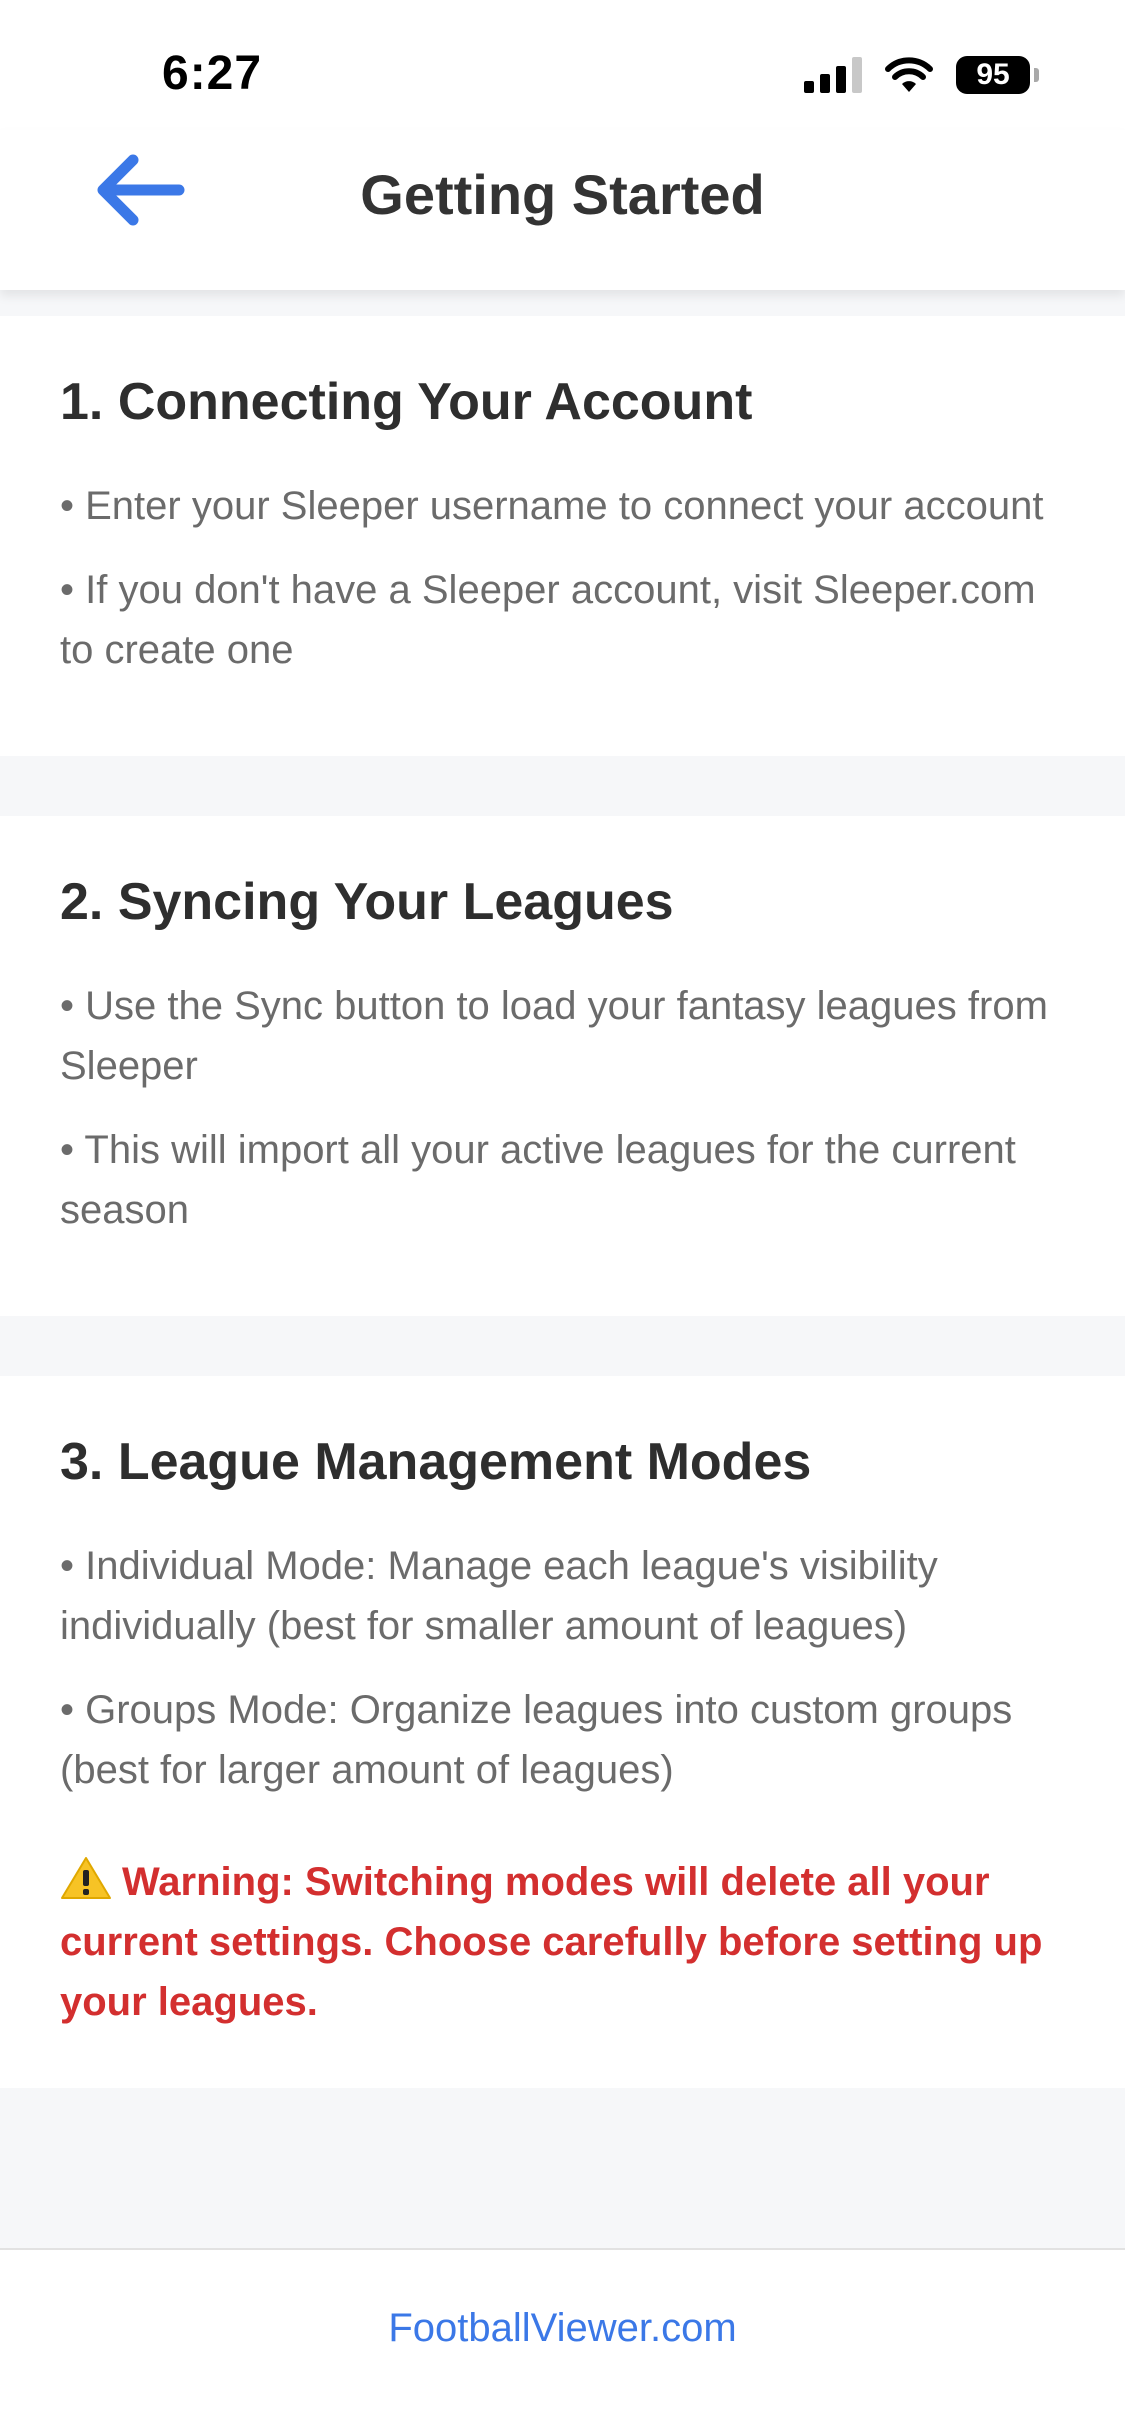 This screenshot has height=2436, width=1125. Describe the element at coordinates (562, 194) in the screenshot. I see `page-title: Getting Started` at that location.